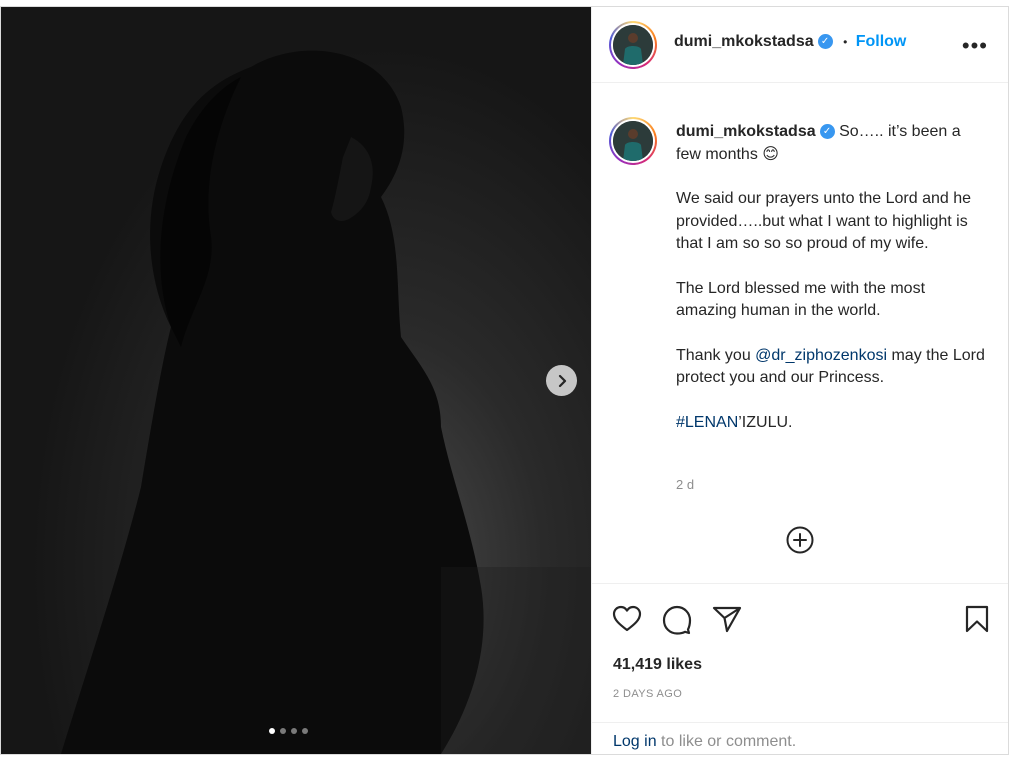 The image size is (1010, 757). What do you see at coordinates (657, 665) in the screenshot?
I see `likes-count: 41,419 likes` at bounding box center [657, 665].